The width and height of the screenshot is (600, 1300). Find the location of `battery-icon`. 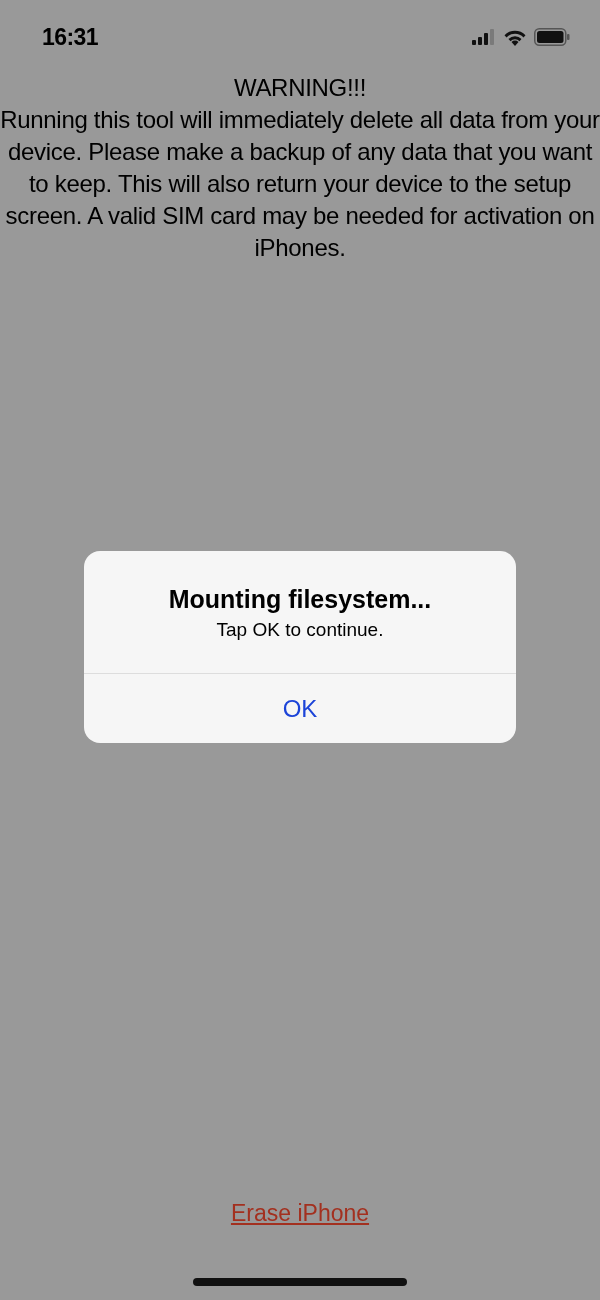

battery-icon is located at coordinates (552, 37).